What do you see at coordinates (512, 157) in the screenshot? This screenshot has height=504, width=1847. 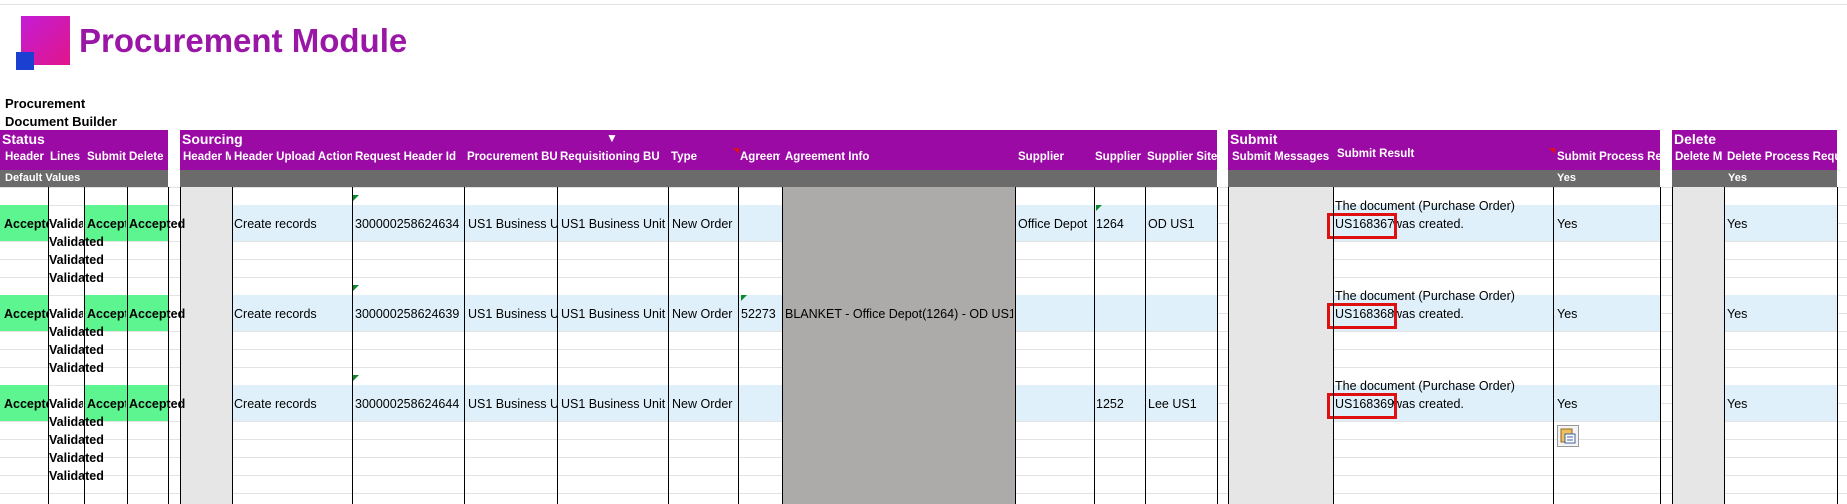 I see `col-header-procurement-bu: Procurement BU` at bounding box center [512, 157].